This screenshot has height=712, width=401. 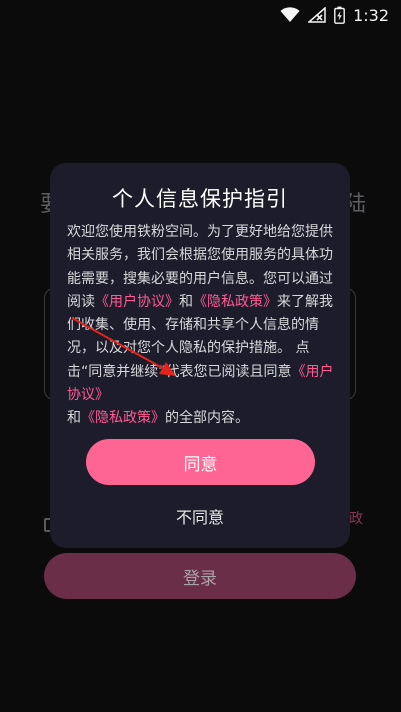 What do you see at coordinates (186, 301) in the screenshot?
I see `body-and-1: 和` at bounding box center [186, 301].